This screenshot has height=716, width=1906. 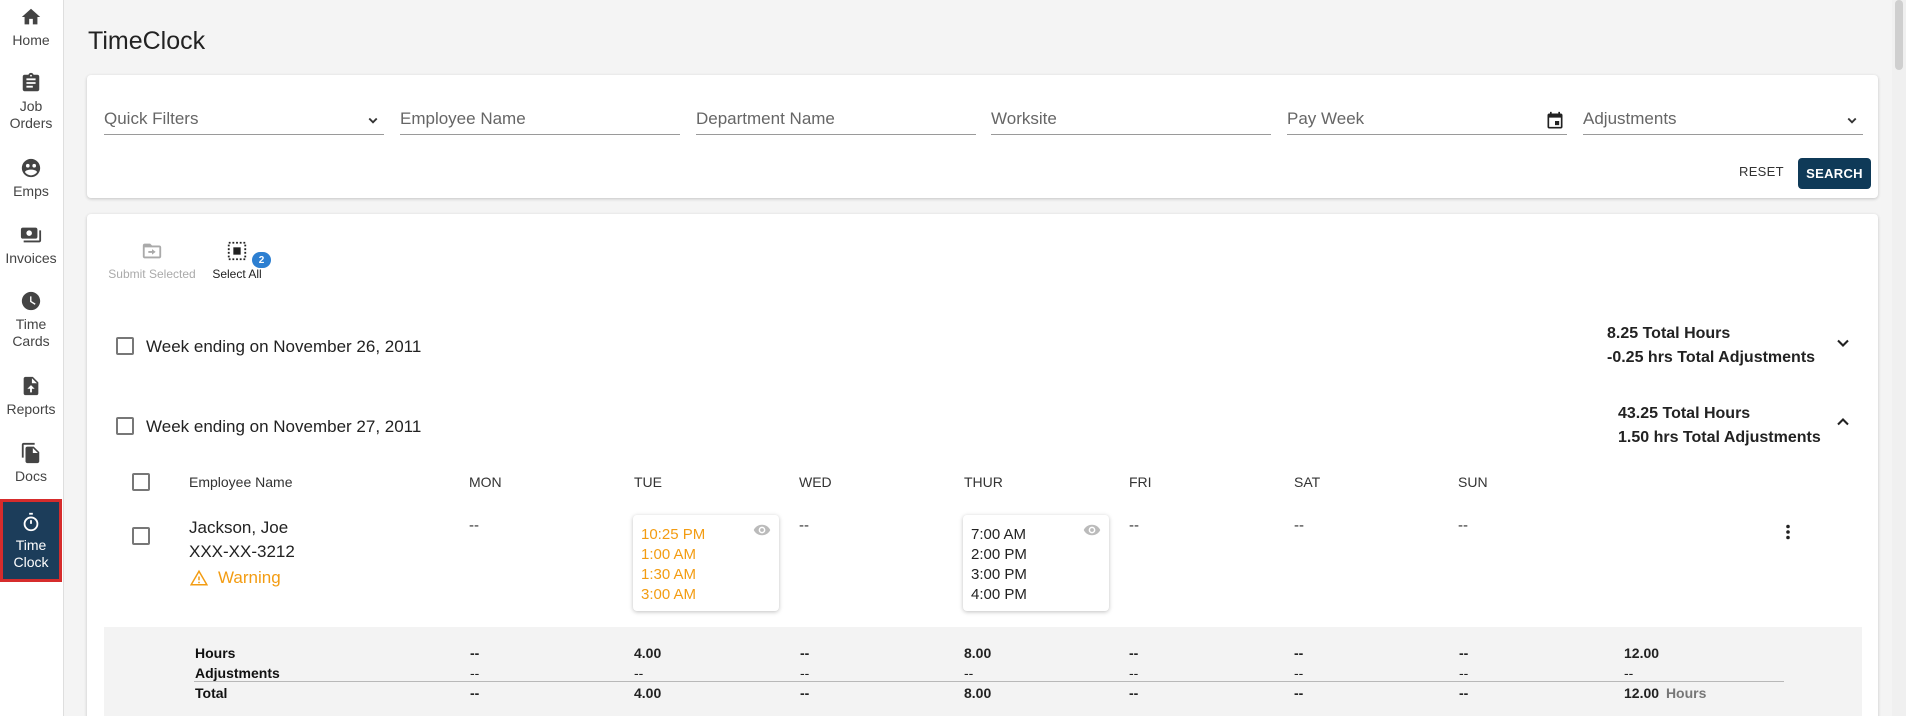 What do you see at coordinates (241, 482) in the screenshot?
I see `column-header-employee: Employee Name` at bounding box center [241, 482].